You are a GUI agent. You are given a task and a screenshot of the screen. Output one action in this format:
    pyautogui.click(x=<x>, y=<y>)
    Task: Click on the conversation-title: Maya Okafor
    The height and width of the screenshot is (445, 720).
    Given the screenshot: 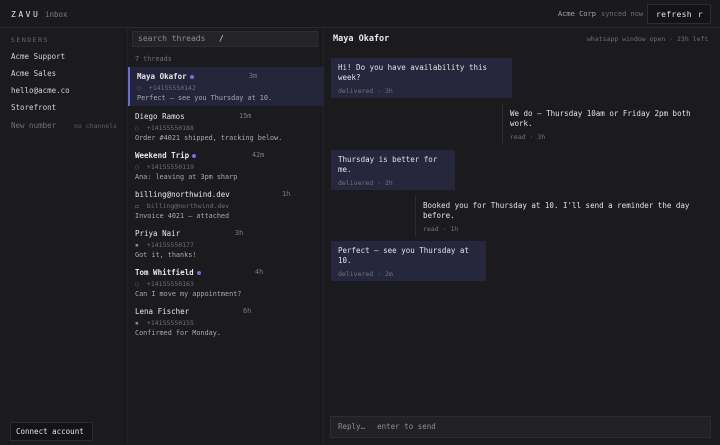 What is the action you would take?
    pyautogui.click(x=361, y=39)
    